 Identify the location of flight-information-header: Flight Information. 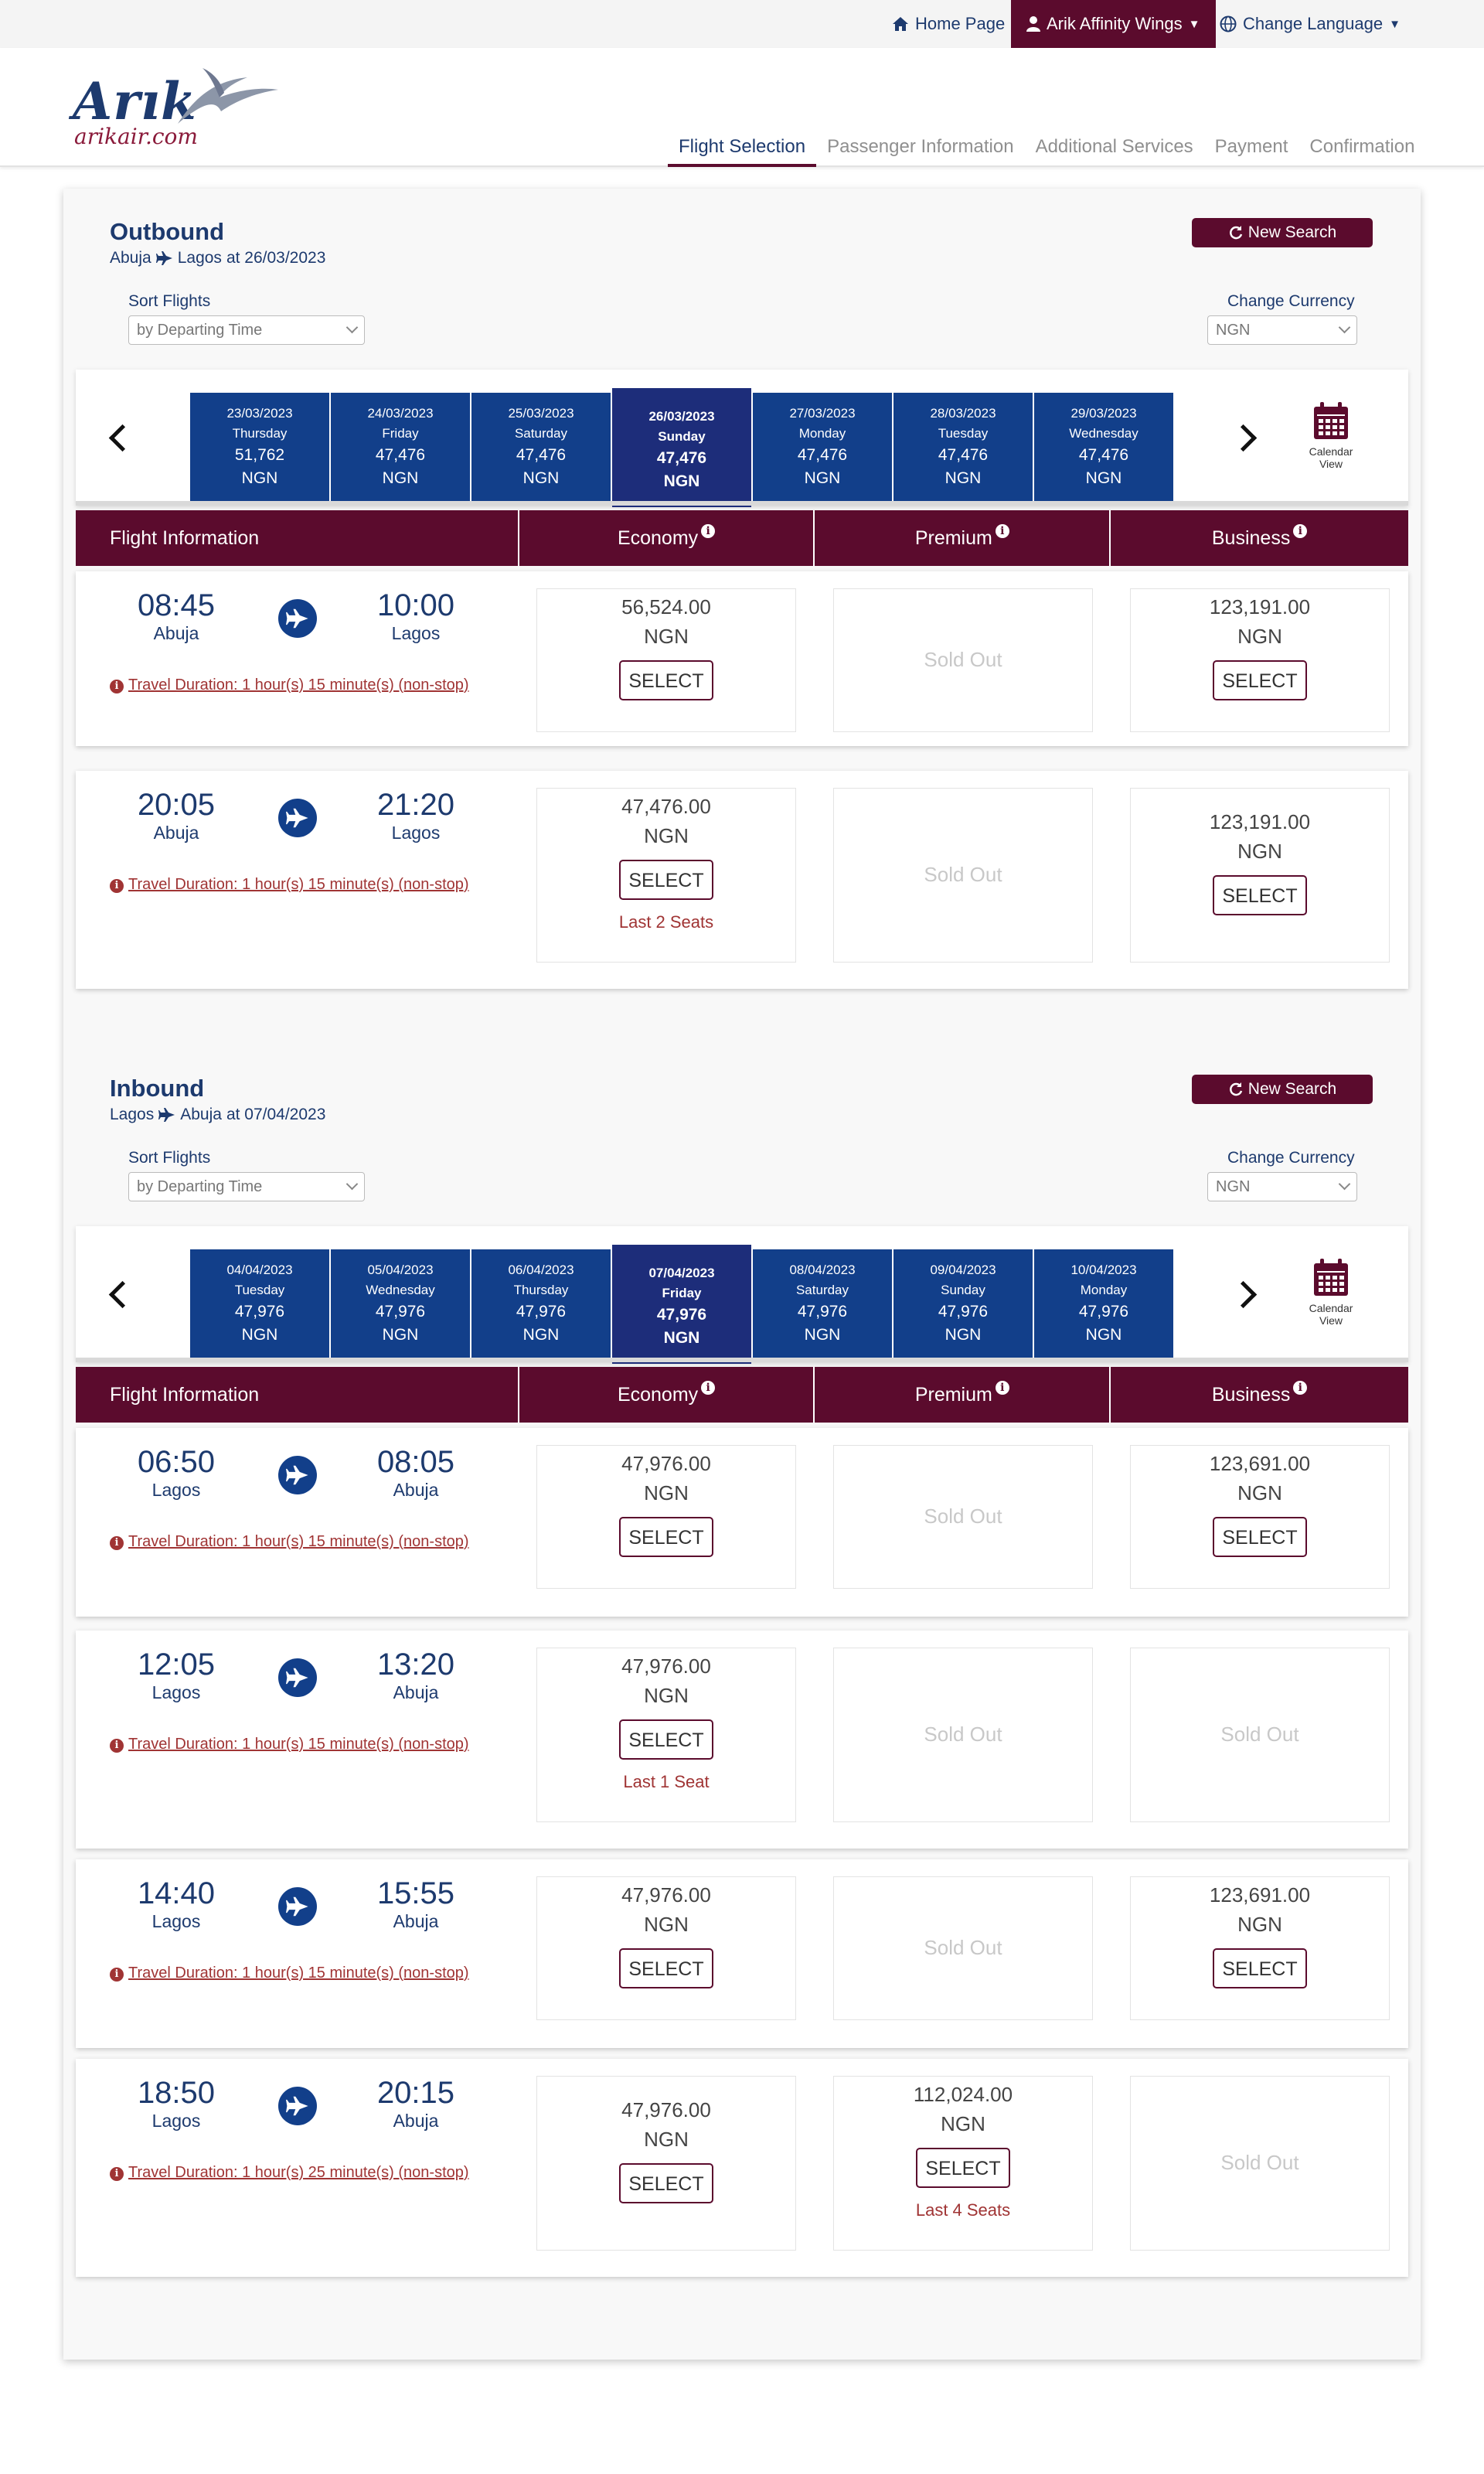
(297, 538).